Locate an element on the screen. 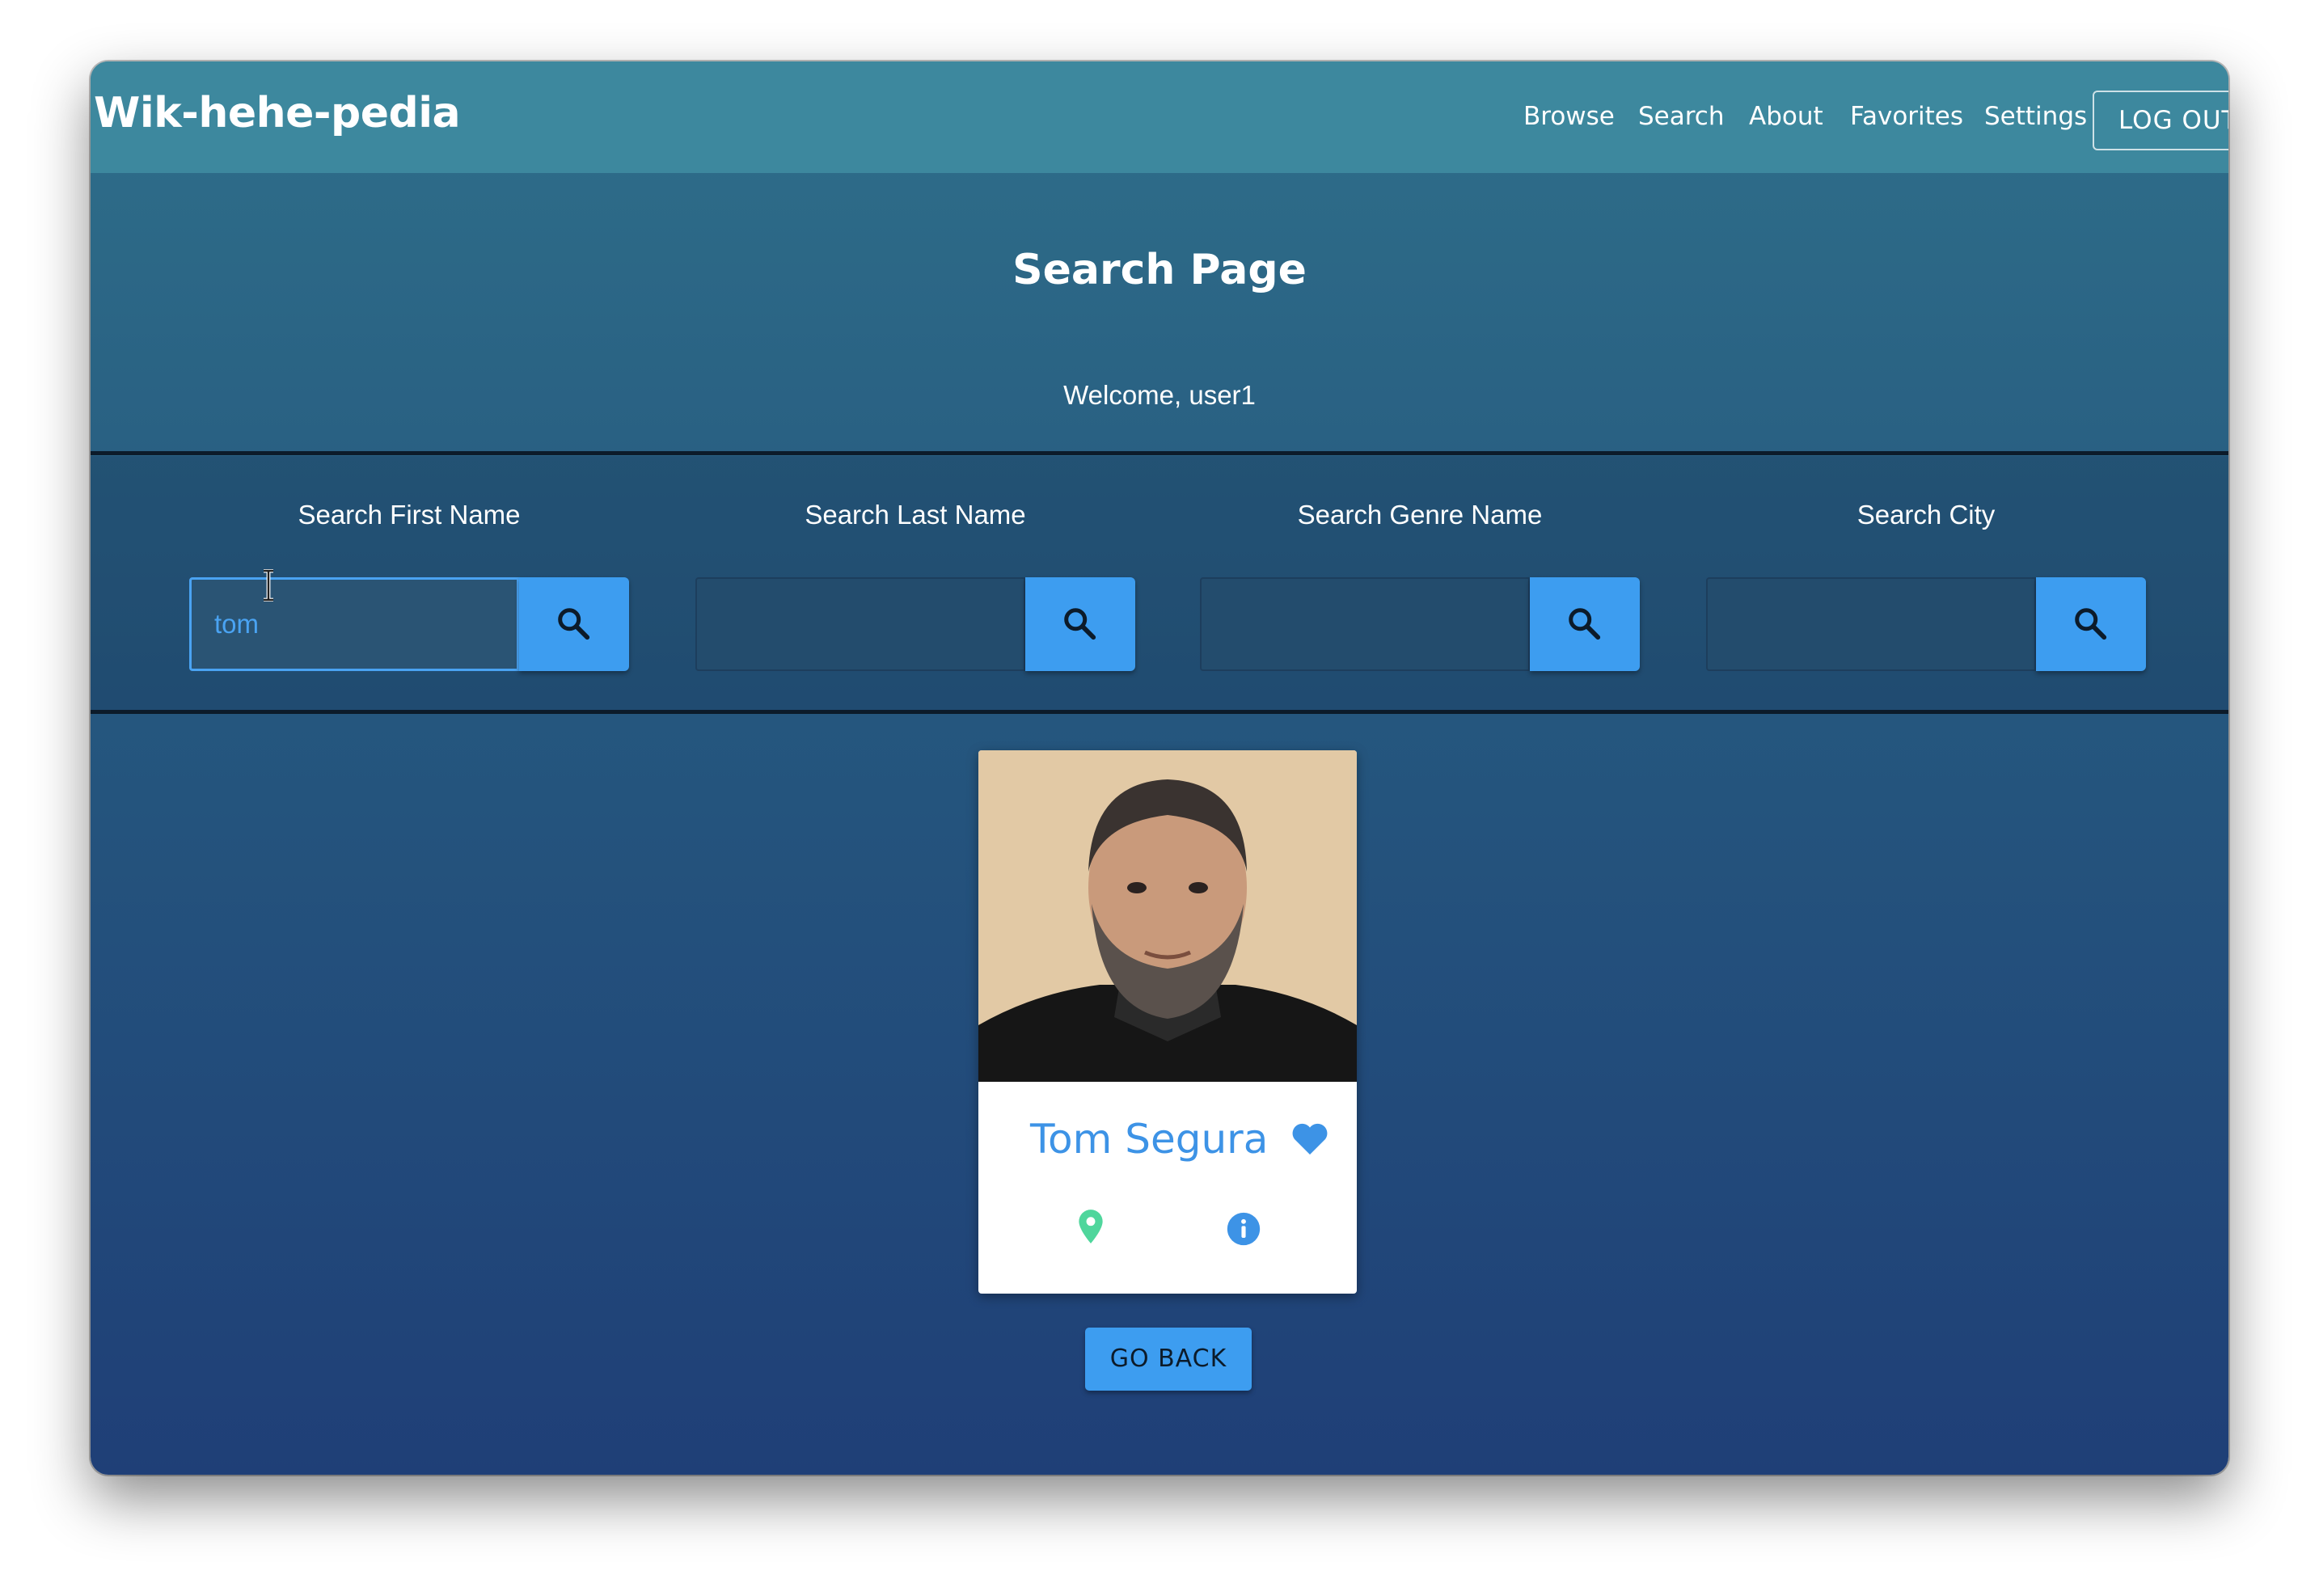 This screenshot has width=2319, height=1596. search-first-name-button is located at coordinates (574, 624).